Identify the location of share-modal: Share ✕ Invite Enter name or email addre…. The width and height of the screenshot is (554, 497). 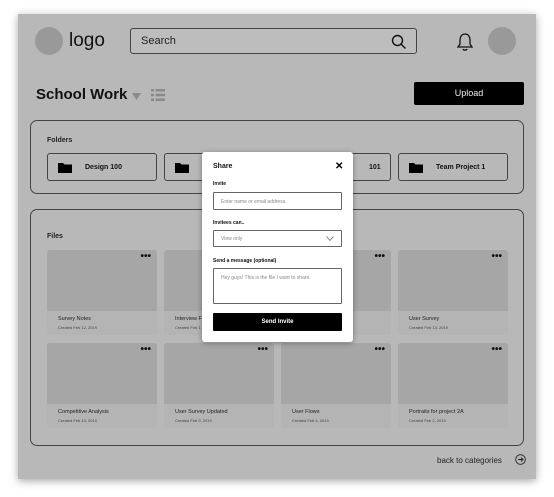
(277, 247).